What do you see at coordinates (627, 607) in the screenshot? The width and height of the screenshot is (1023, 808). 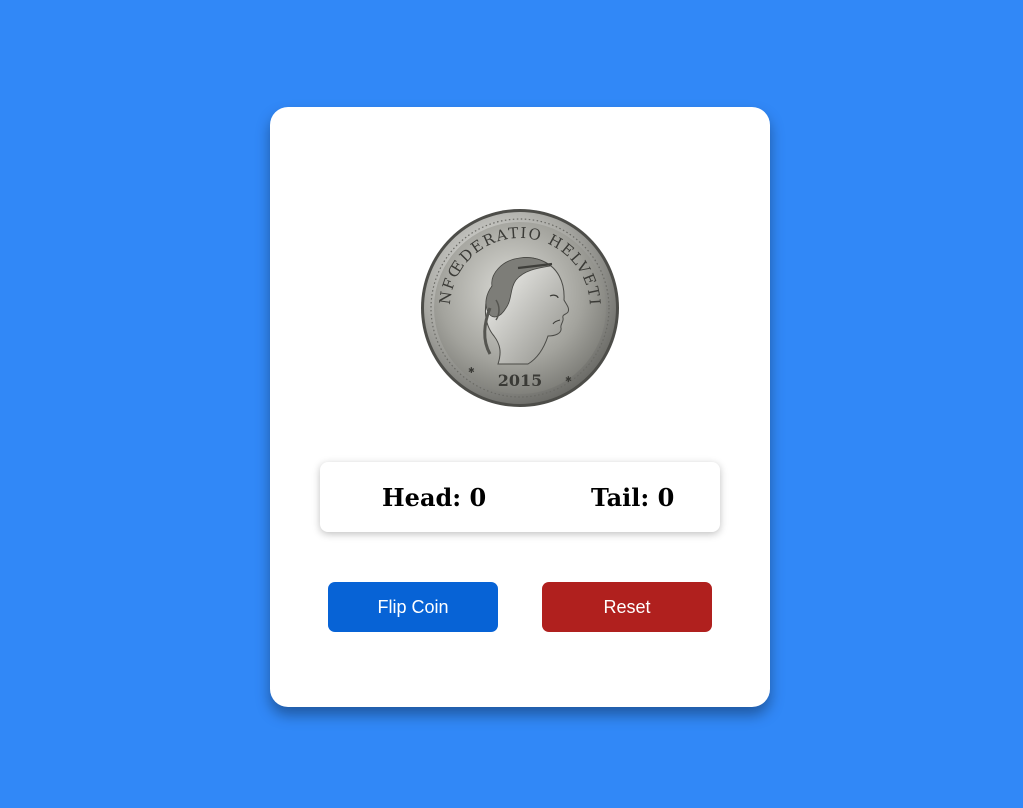 I see `reset-button: Reset` at bounding box center [627, 607].